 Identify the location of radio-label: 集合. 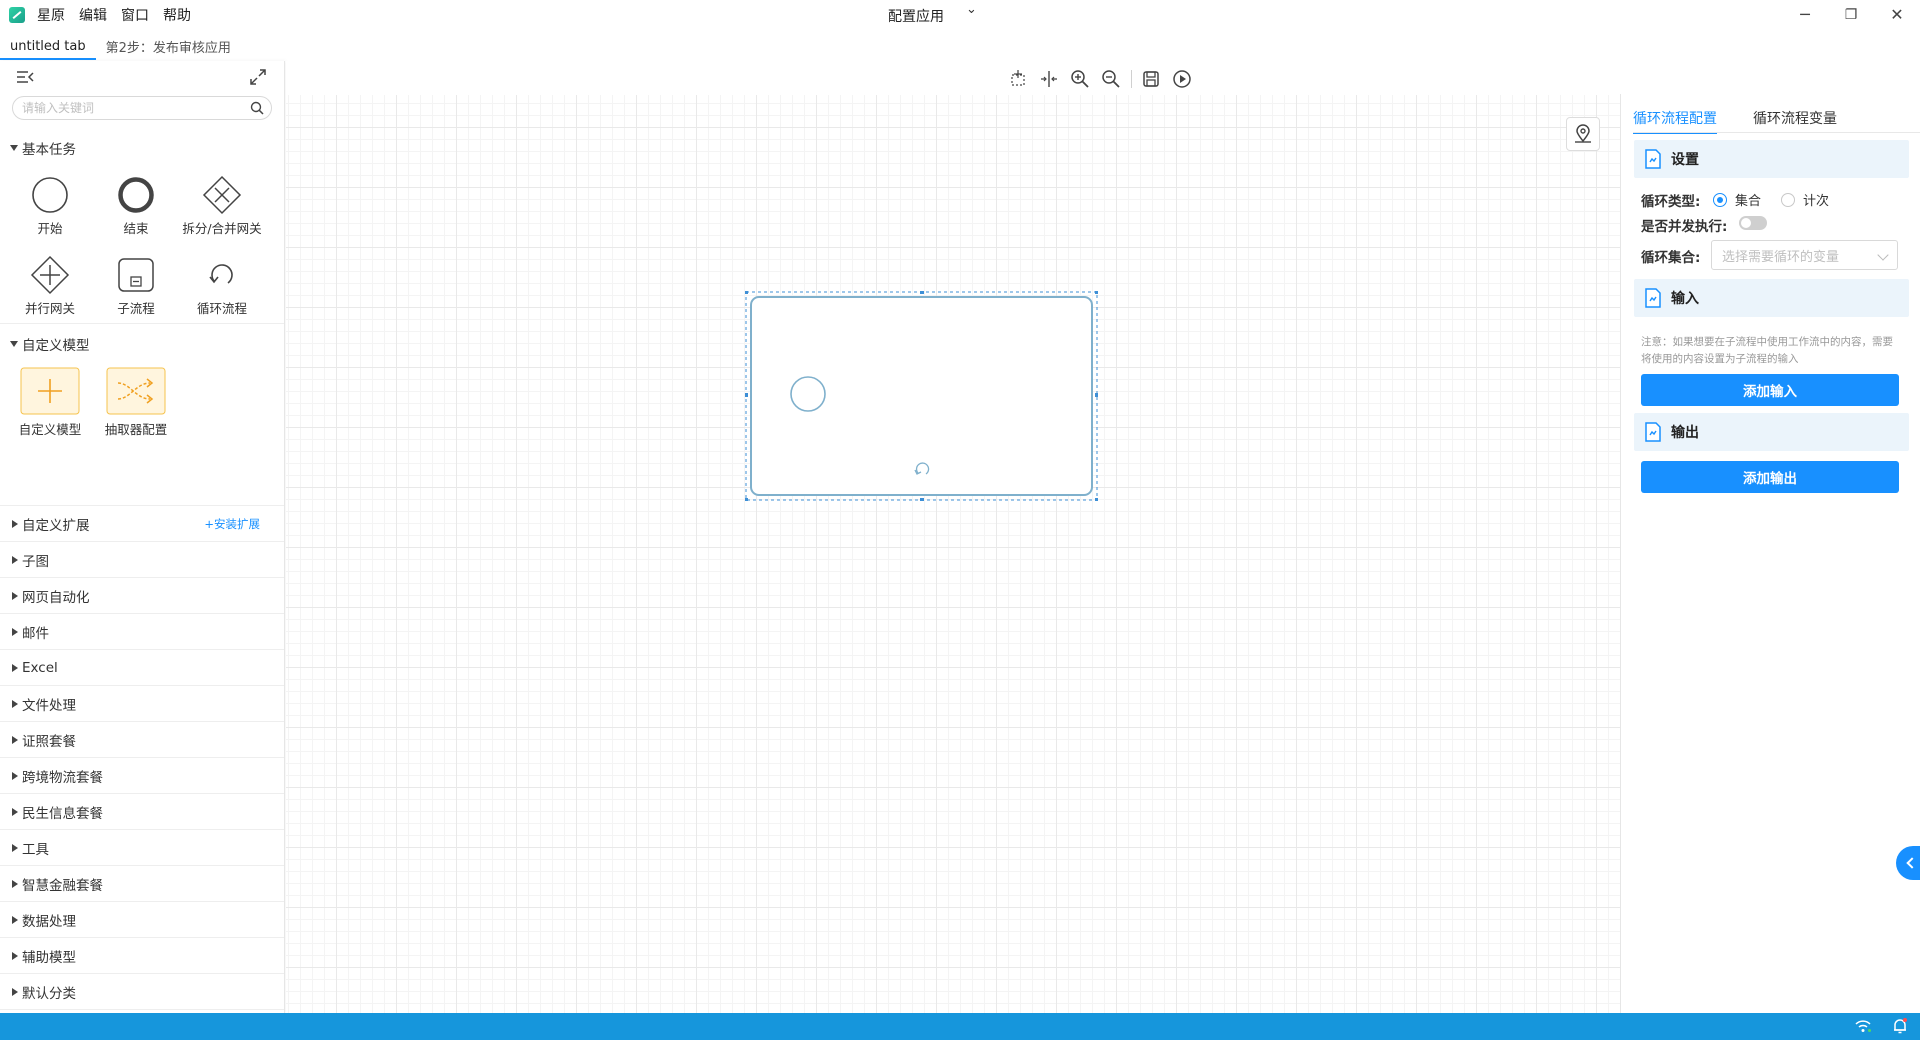
(1748, 201).